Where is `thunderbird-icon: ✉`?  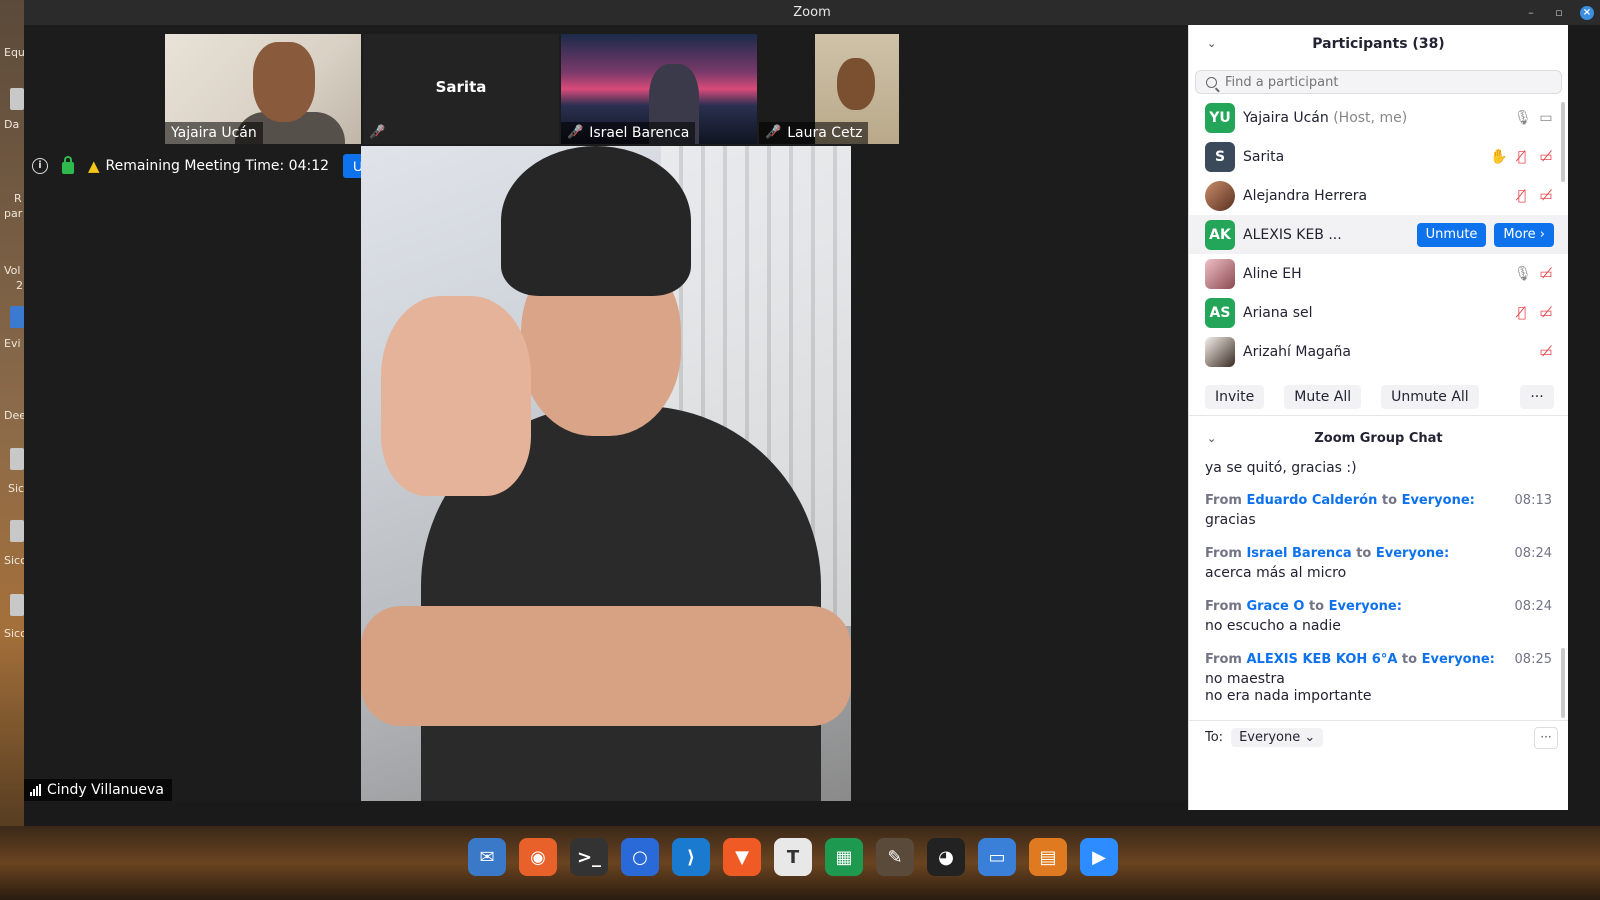
thunderbird-icon: ✉ is located at coordinates (487, 857).